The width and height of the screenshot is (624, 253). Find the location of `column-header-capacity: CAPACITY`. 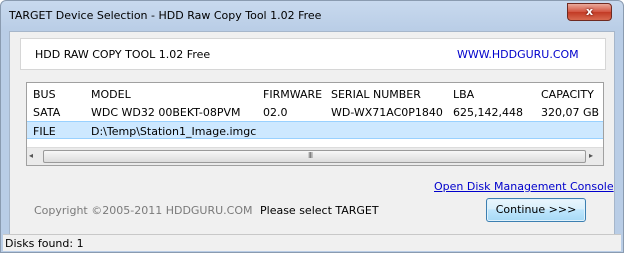

column-header-capacity: CAPACITY is located at coordinates (567, 94).